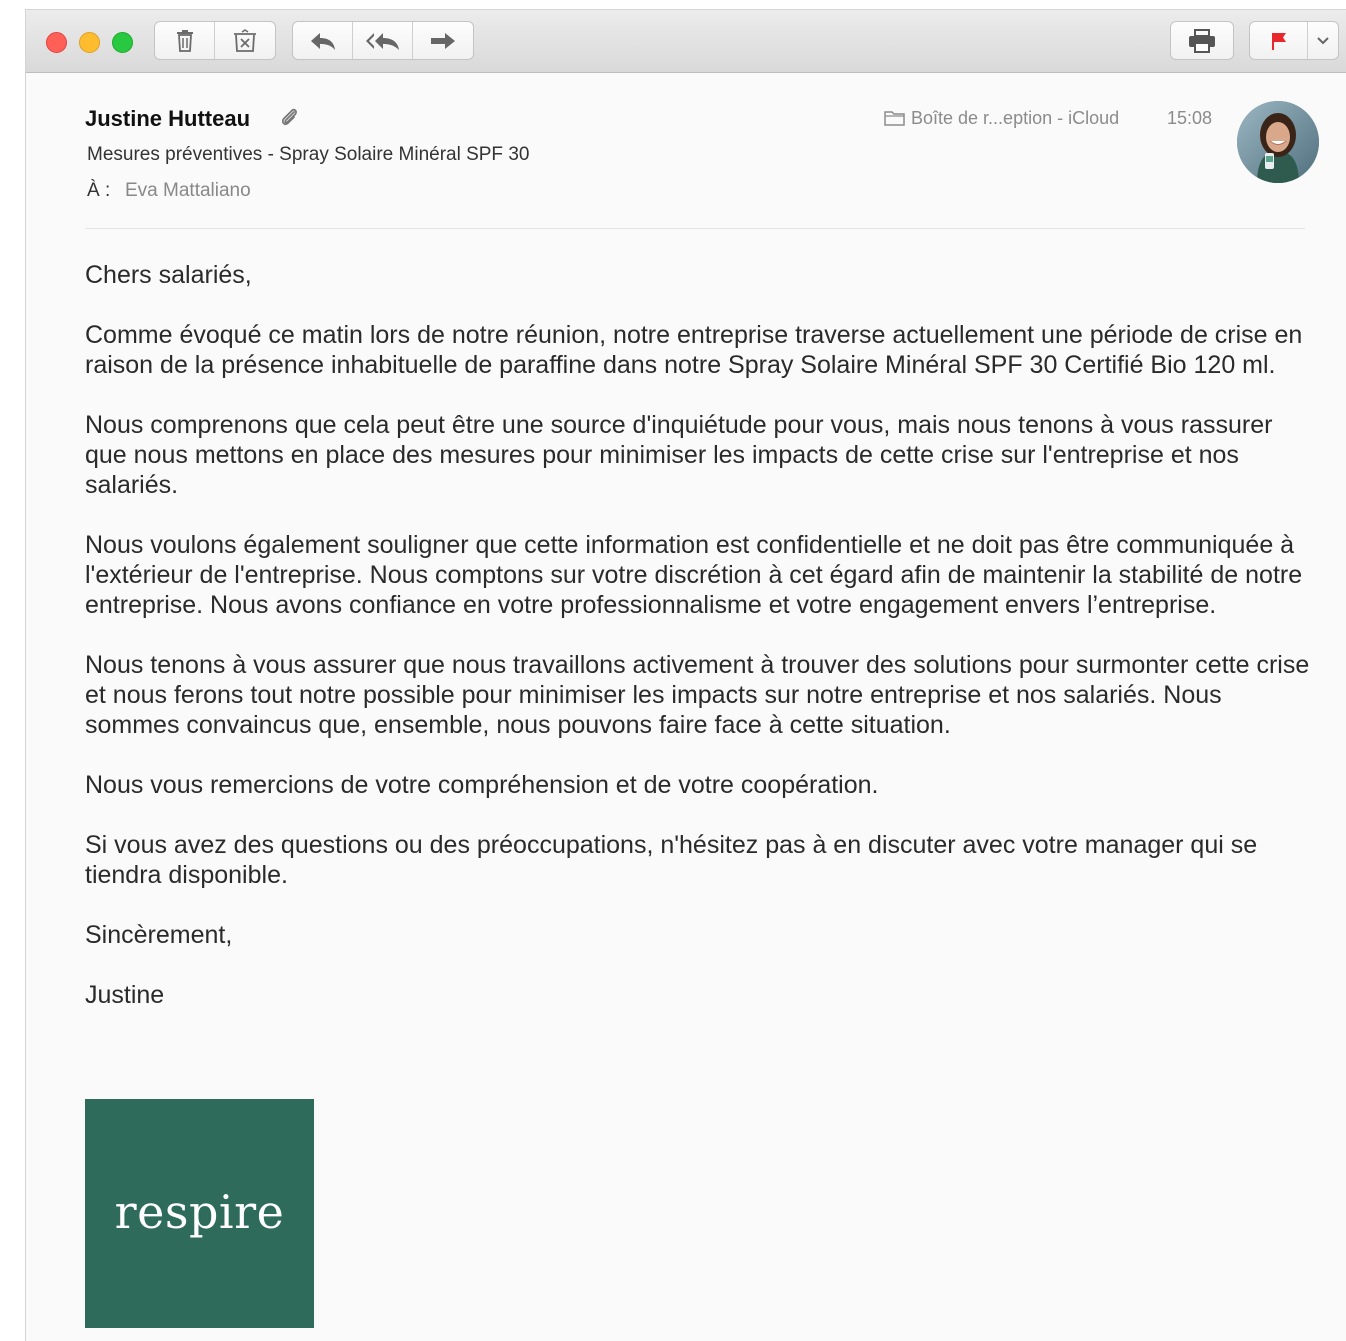 The height and width of the screenshot is (1341, 1346). Describe the element at coordinates (99, 190) in the screenshot. I see `to-label: À :` at that location.